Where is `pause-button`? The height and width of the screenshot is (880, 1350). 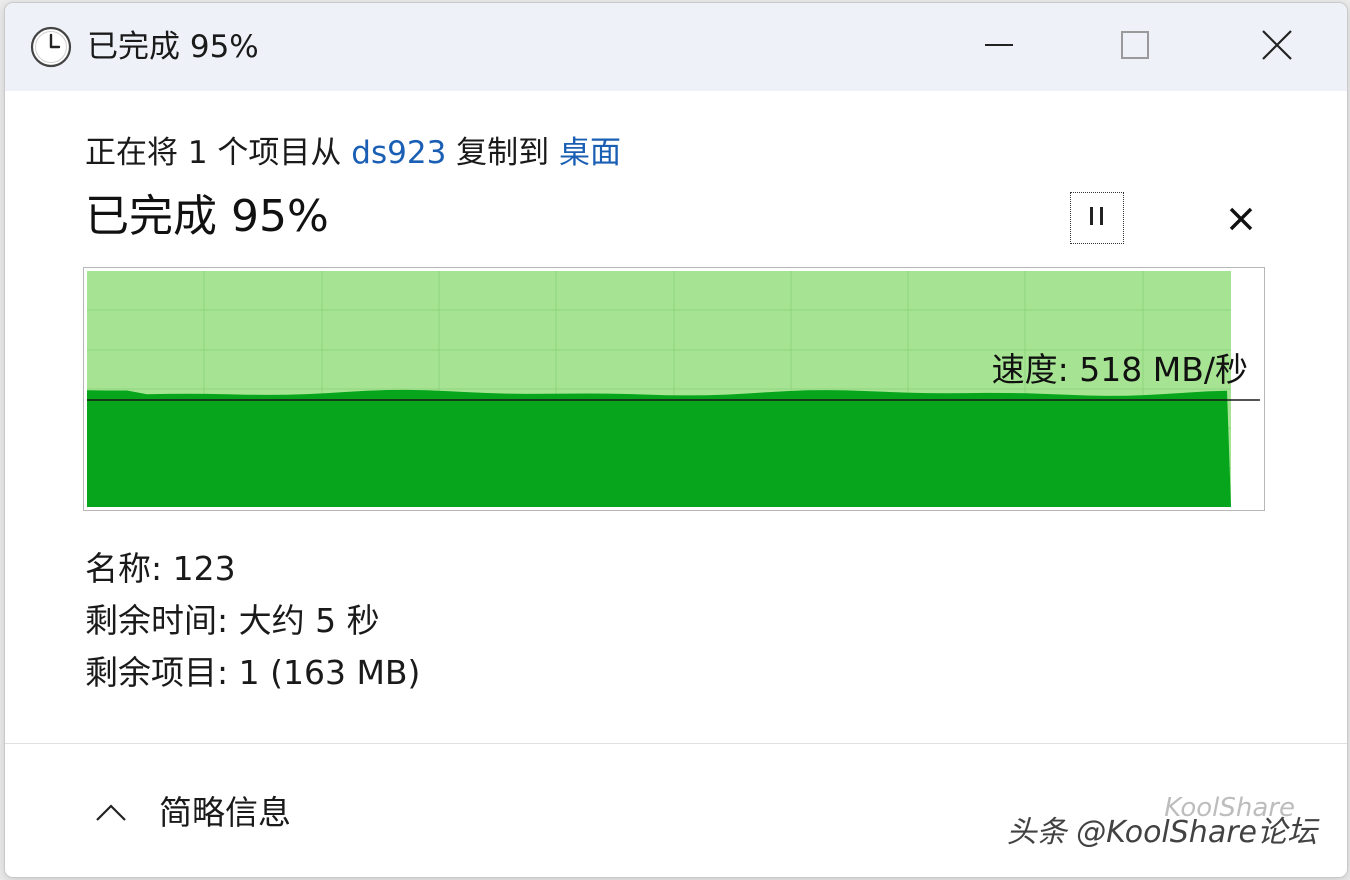
pause-button is located at coordinates (1097, 218).